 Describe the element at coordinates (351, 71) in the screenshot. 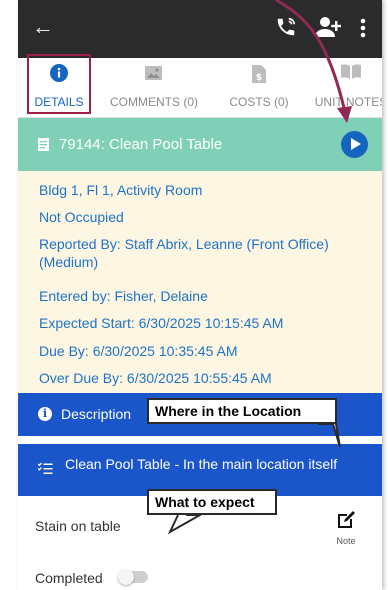

I see `book-icon` at that location.